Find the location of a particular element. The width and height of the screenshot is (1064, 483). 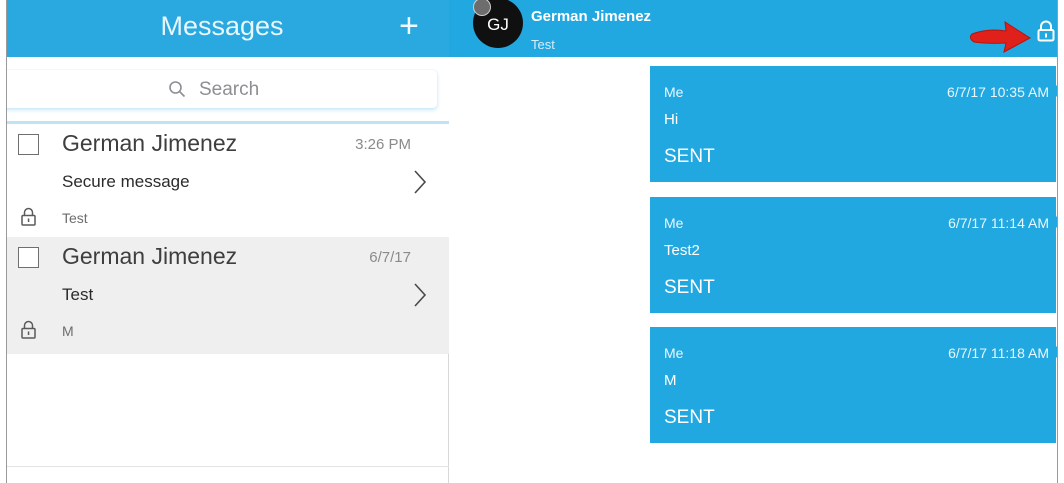

search-placeholder: Search is located at coordinates (229, 89).